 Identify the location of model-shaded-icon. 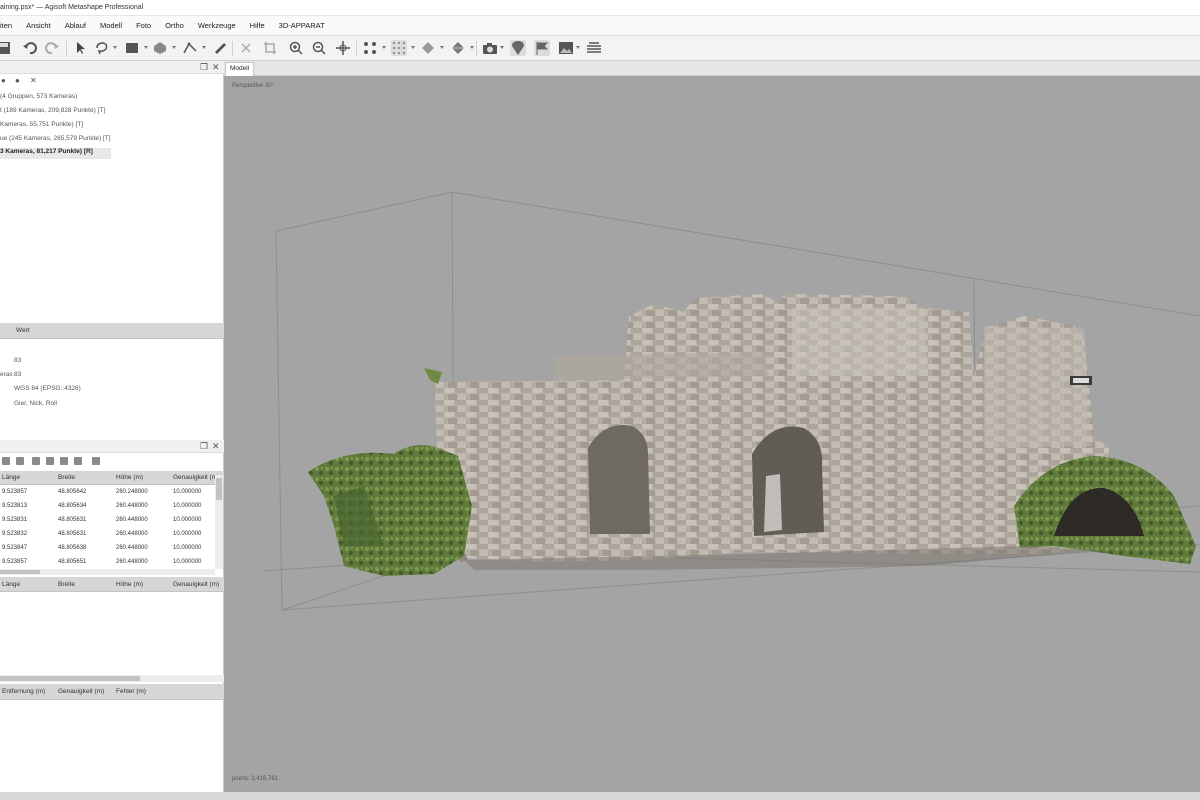
(428, 48).